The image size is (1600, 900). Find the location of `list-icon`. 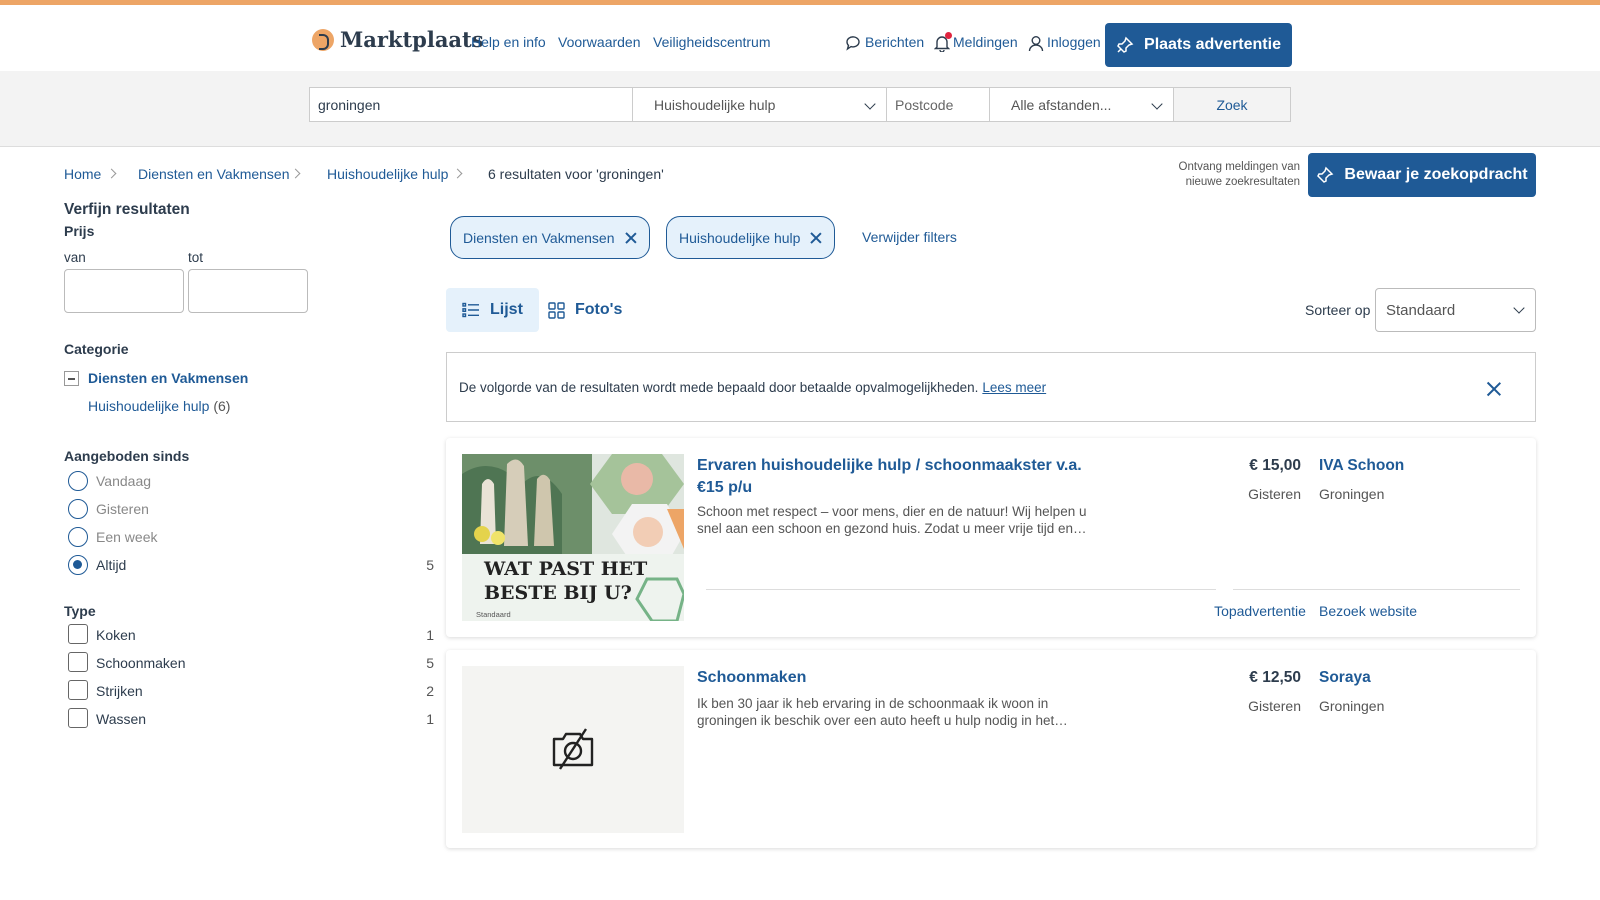

list-icon is located at coordinates (470, 310).